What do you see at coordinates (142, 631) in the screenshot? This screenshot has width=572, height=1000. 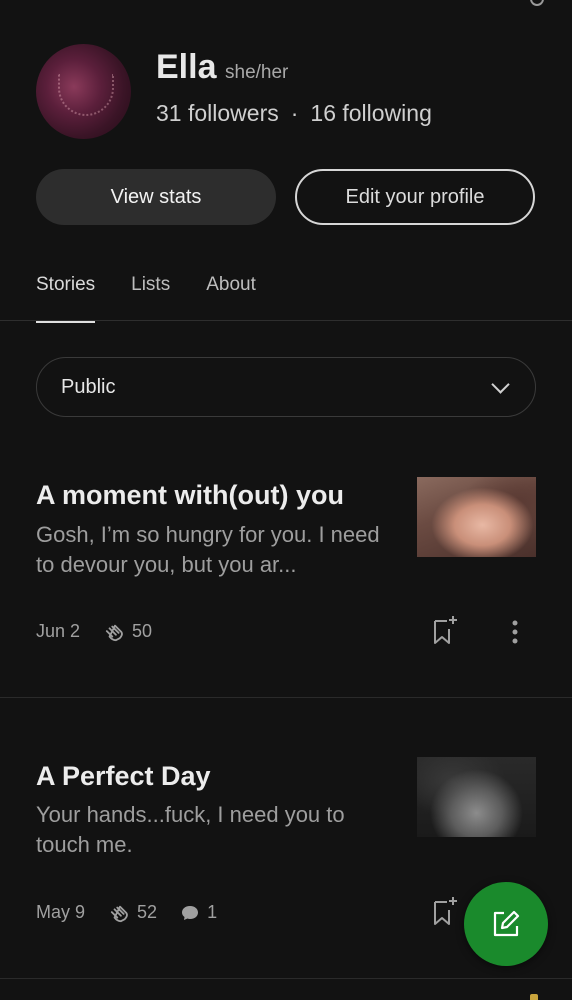 I see `clap-count: 50` at bounding box center [142, 631].